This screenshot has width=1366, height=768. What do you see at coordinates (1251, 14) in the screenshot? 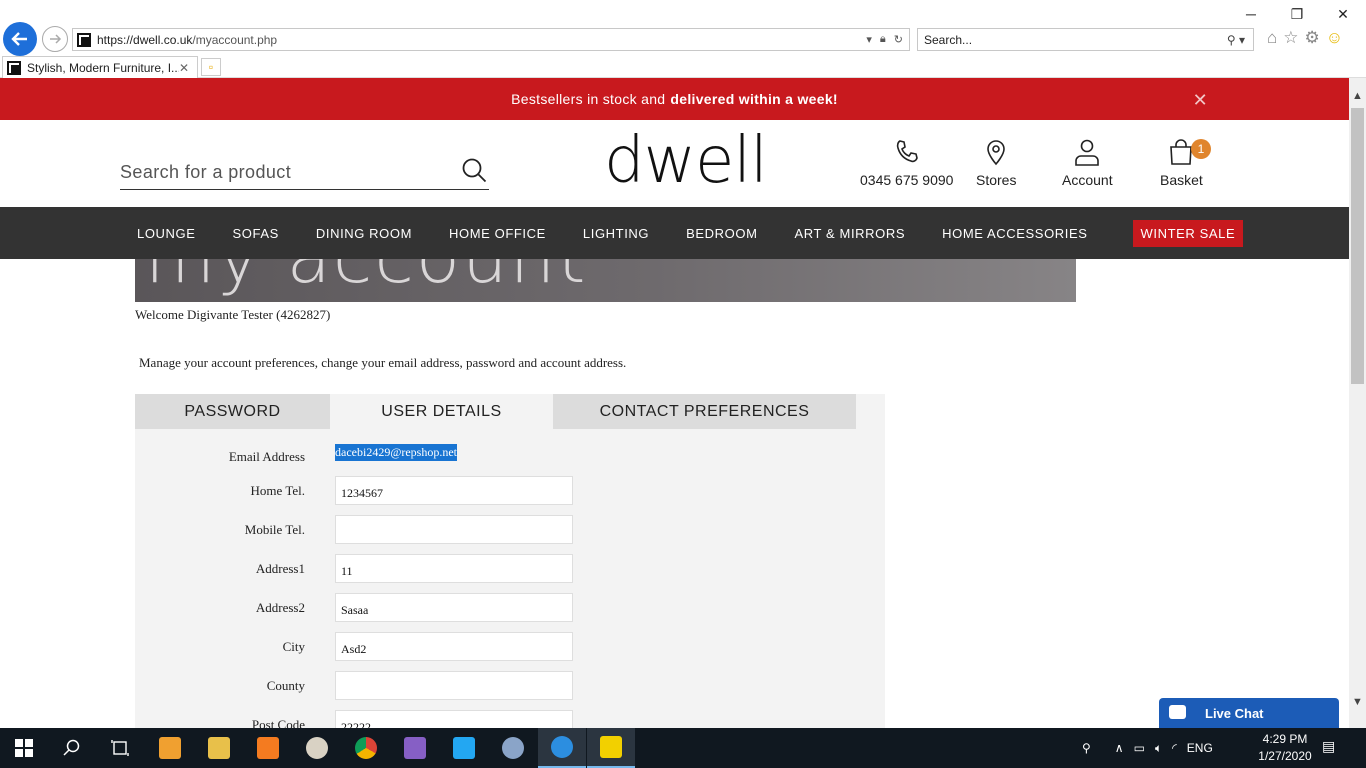
I see `minimize-button: ─` at bounding box center [1251, 14].